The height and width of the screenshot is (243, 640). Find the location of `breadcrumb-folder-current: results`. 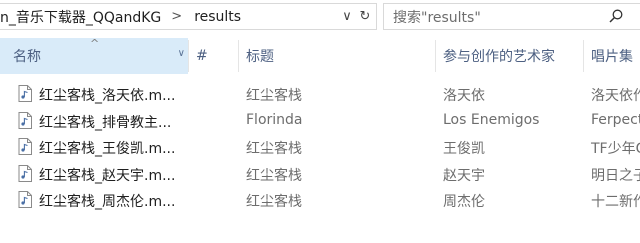

breadcrumb-folder-current: results is located at coordinates (217, 17).